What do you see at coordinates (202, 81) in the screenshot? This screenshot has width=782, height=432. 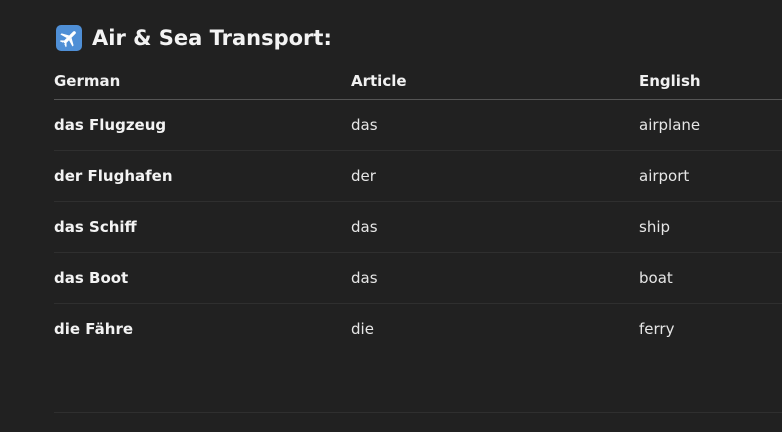 I see `column-header-german: German` at bounding box center [202, 81].